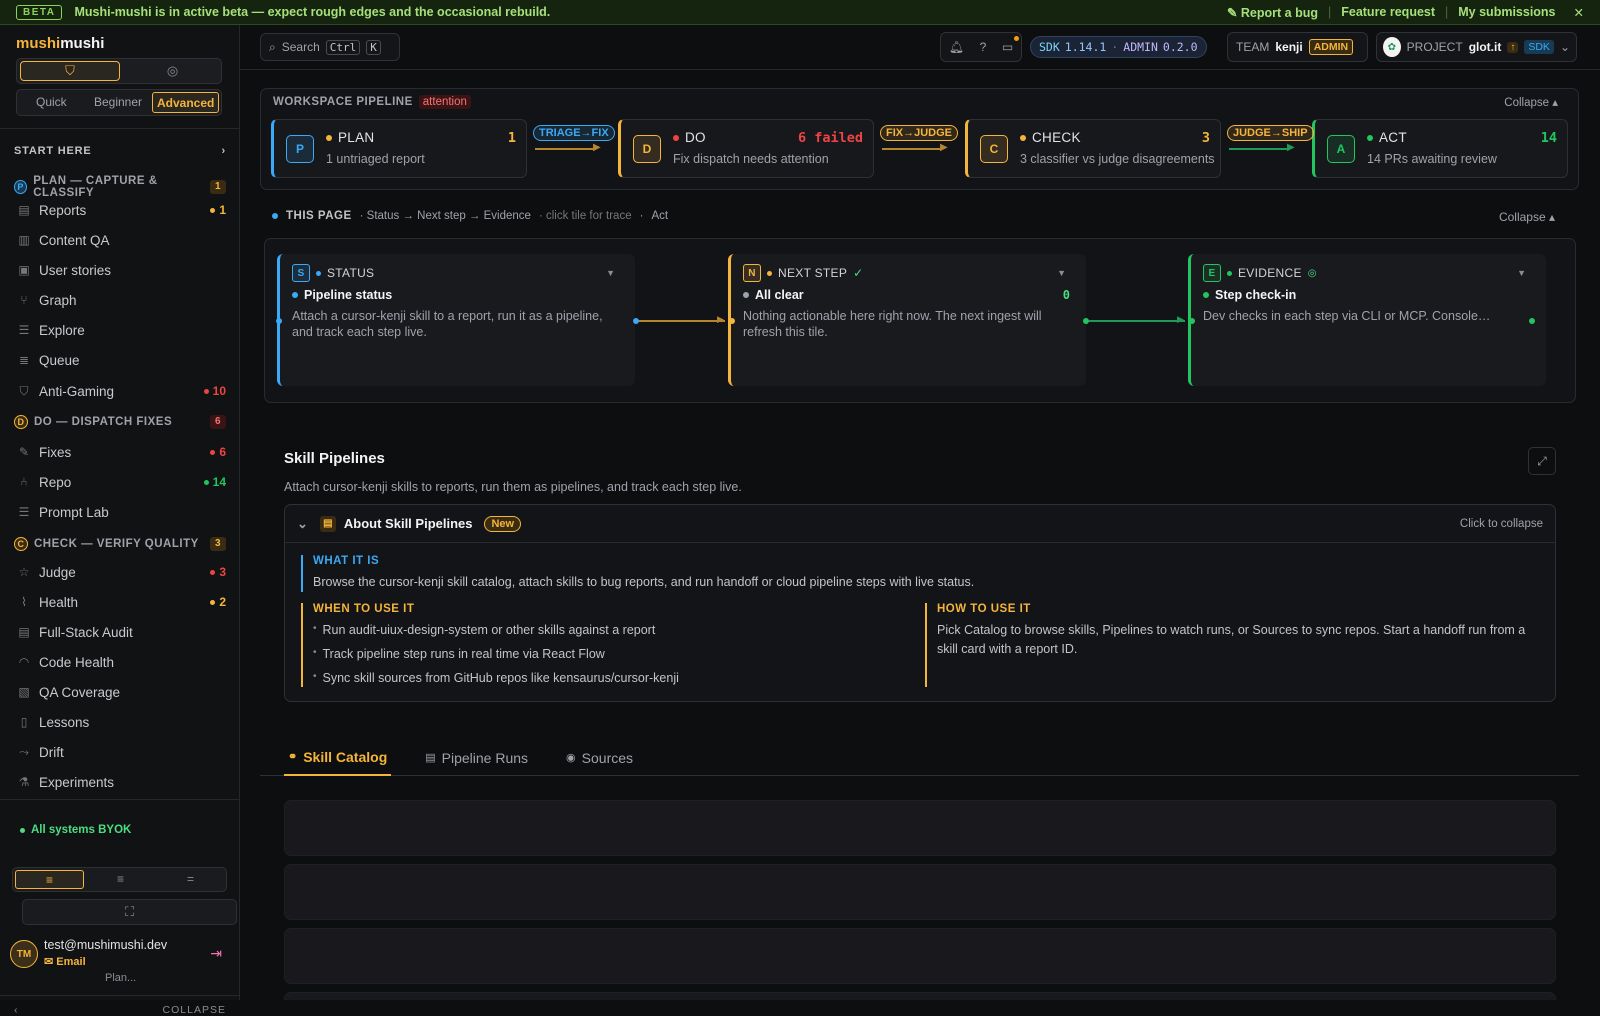 The image size is (1600, 1016). Describe the element at coordinates (659, 216) in the screenshot. I see `act-link: Act` at that location.